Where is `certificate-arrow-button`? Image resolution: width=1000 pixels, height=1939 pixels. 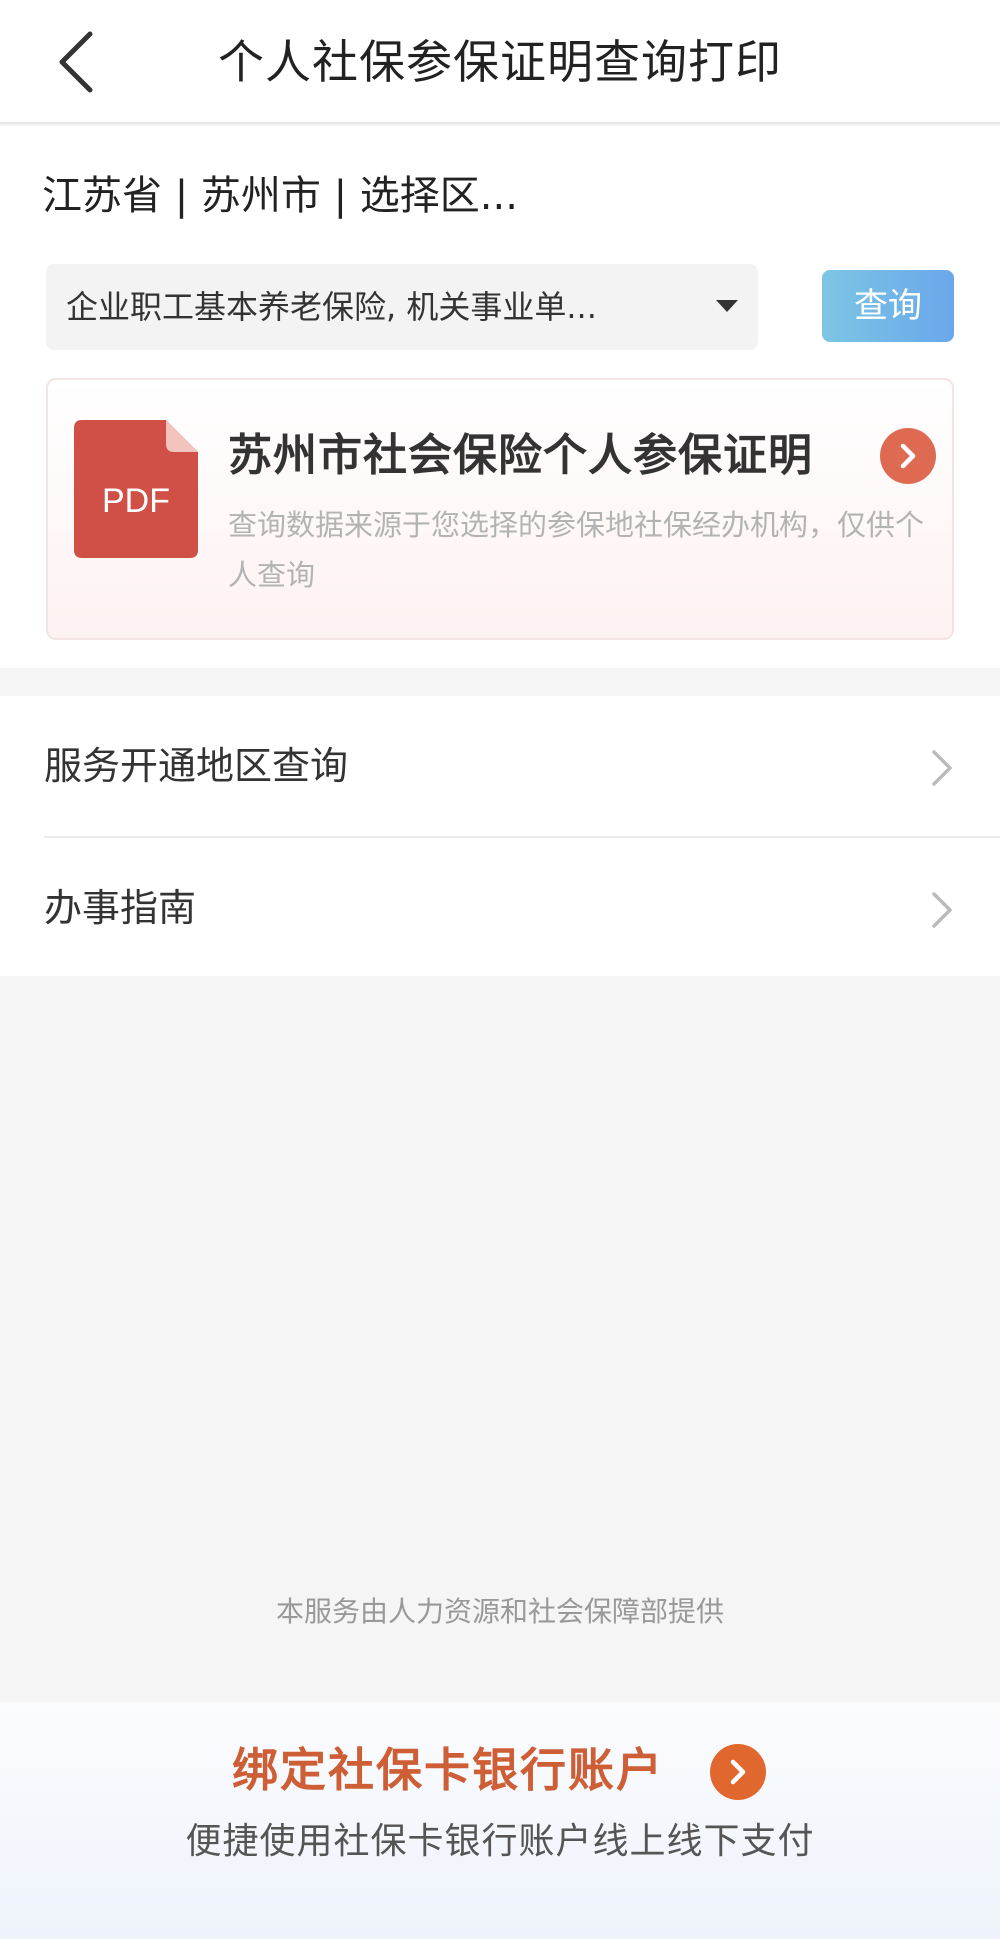
certificate-arrow-button is located at coordinates (908, 456).